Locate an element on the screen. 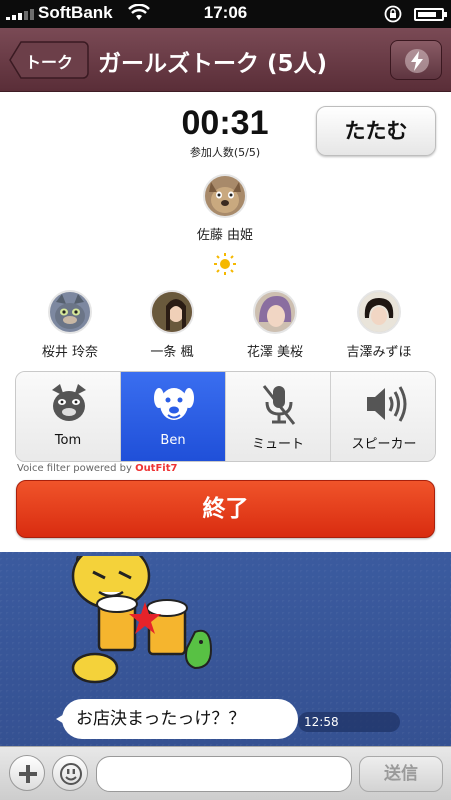 The width and height of the screenshot is (451, 800). mute-button: ミュート is located at coordinates (278, 416).